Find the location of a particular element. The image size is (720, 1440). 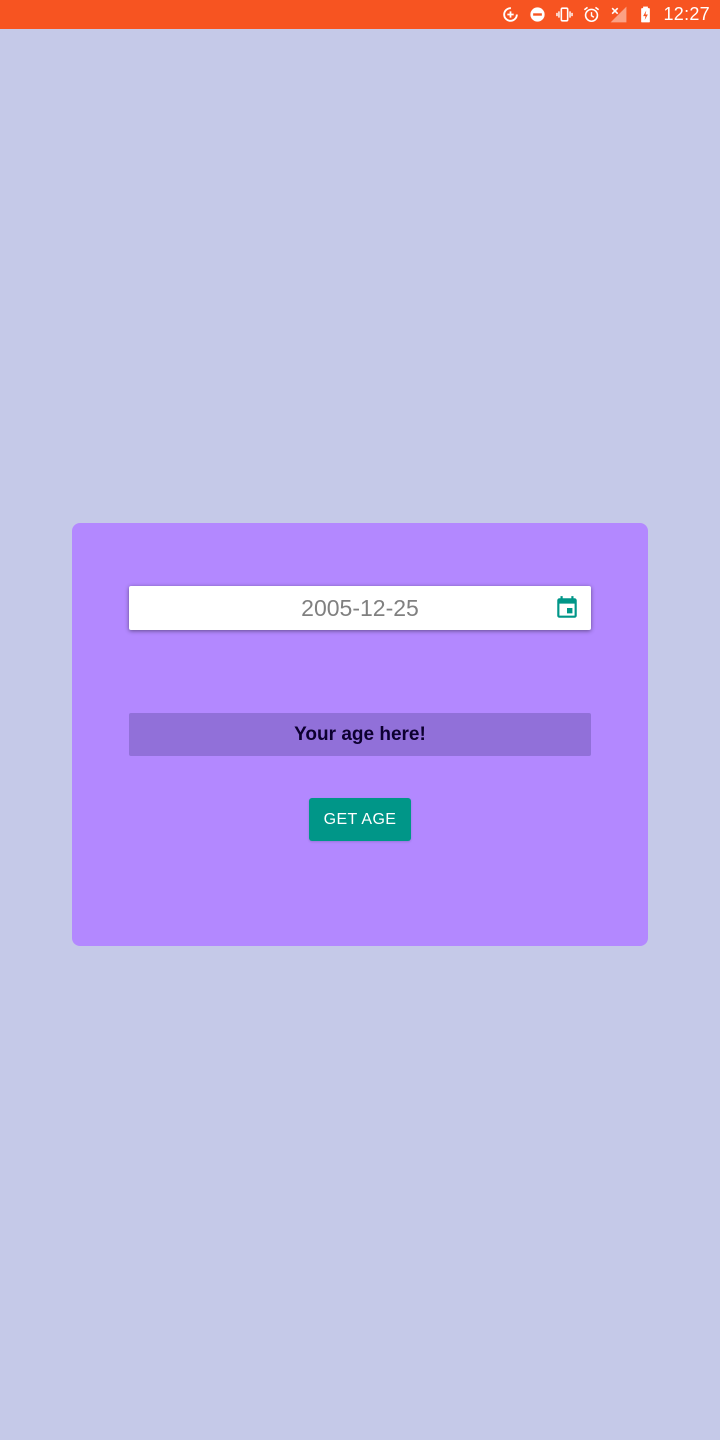

data-saver-icon is located at coordinates (510, 14).